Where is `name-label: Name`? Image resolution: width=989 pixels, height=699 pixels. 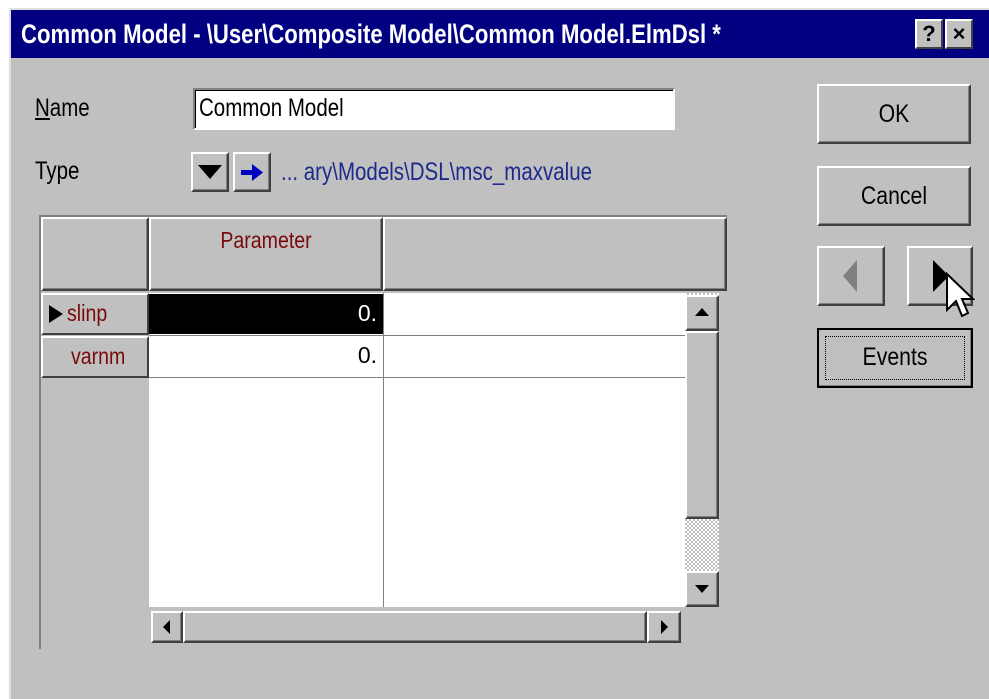 name-label: Name is located at coordinates (62, 108).